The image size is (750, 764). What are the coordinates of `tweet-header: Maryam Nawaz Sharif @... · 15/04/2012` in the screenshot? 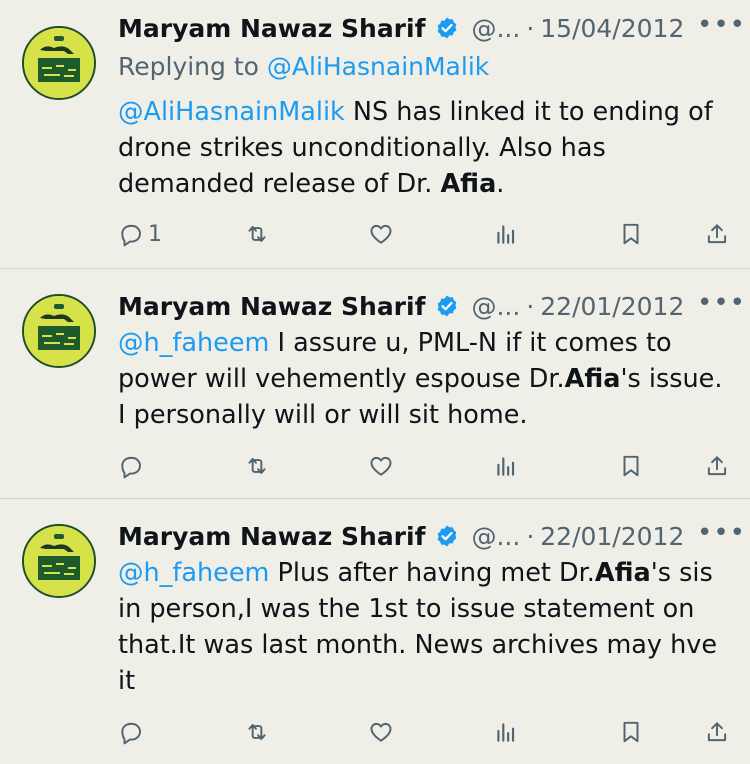 It's located at (424, 28).